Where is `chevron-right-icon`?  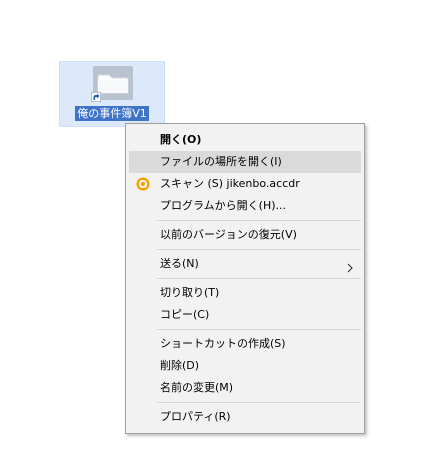 chevron-right-icon is located at coordinates (350, 266).